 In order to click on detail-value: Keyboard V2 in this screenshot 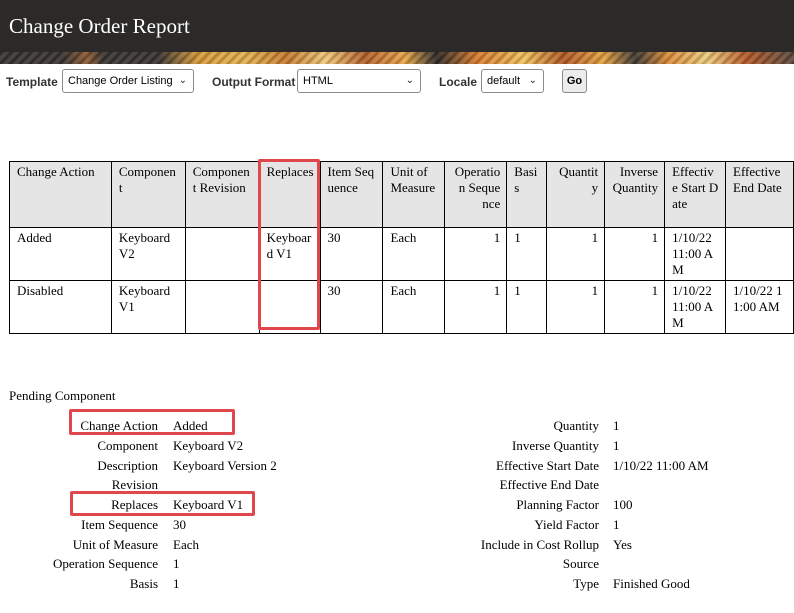, I will do `click(208, 445)`.